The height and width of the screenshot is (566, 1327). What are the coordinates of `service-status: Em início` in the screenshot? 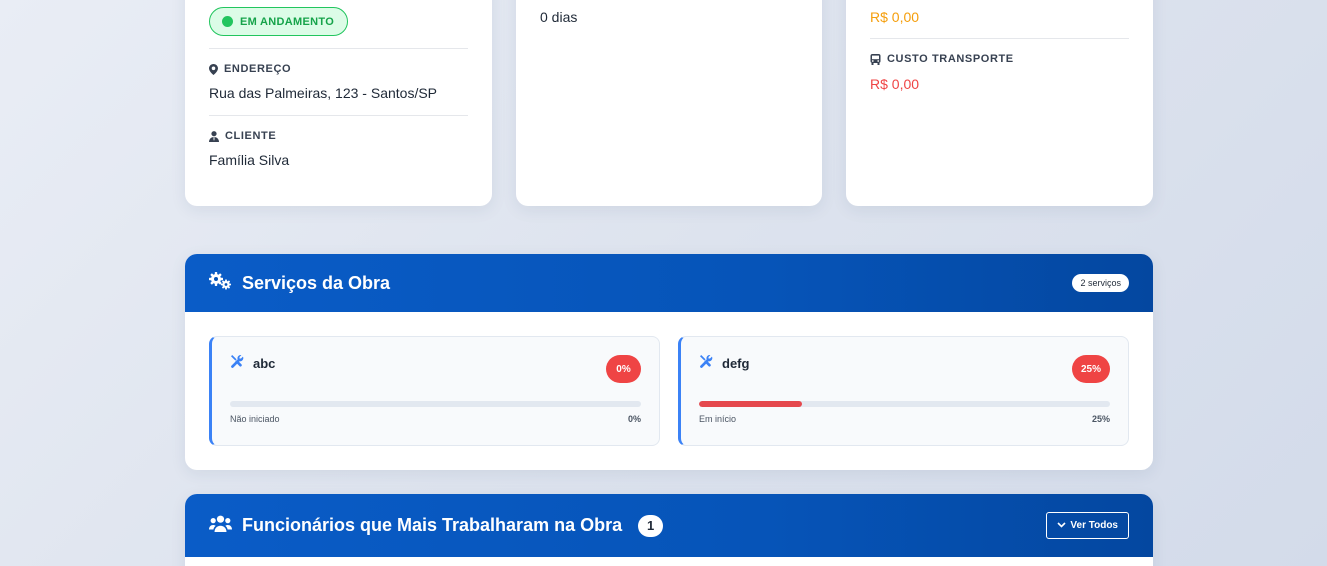 It's located at (718, 419).